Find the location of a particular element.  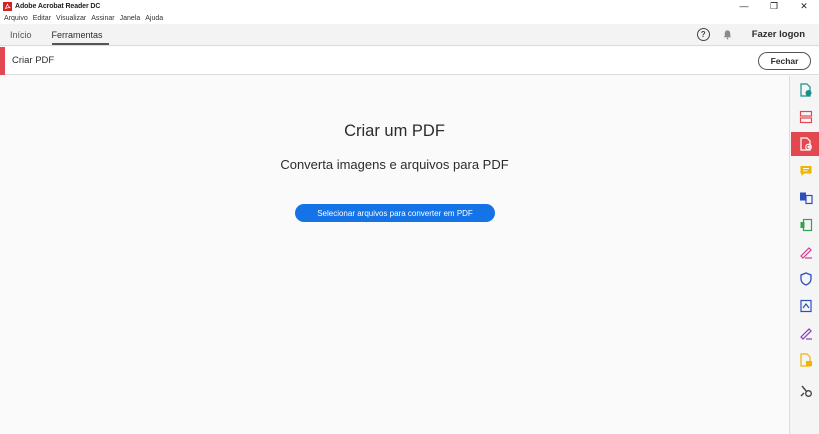

create-pdf-tool is located at coordinates (805, 144).